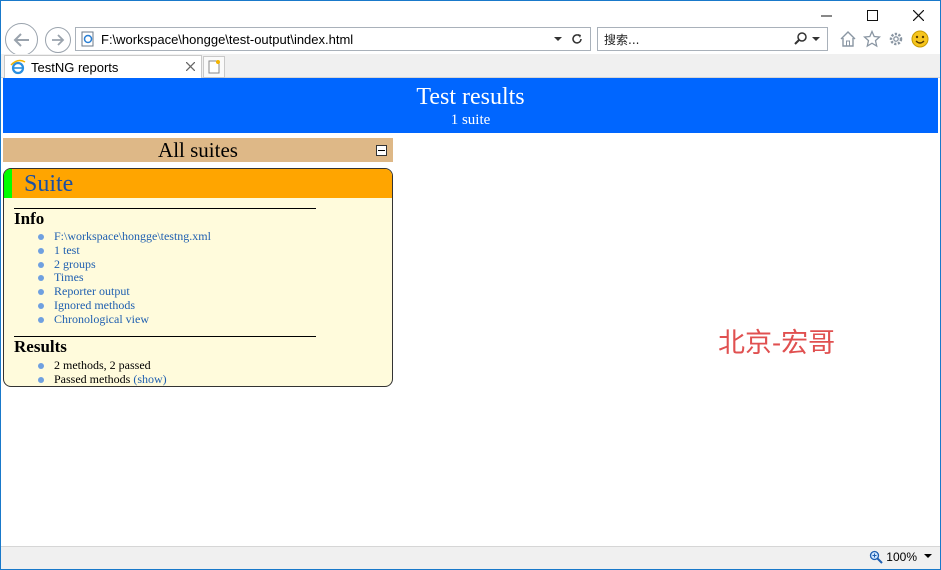 The height and width of the screenshot is (570, 941). What do you see at coordinates (872, 15) in the screenshot?
I see `maximize-icon` at bounding box center [872, 15].